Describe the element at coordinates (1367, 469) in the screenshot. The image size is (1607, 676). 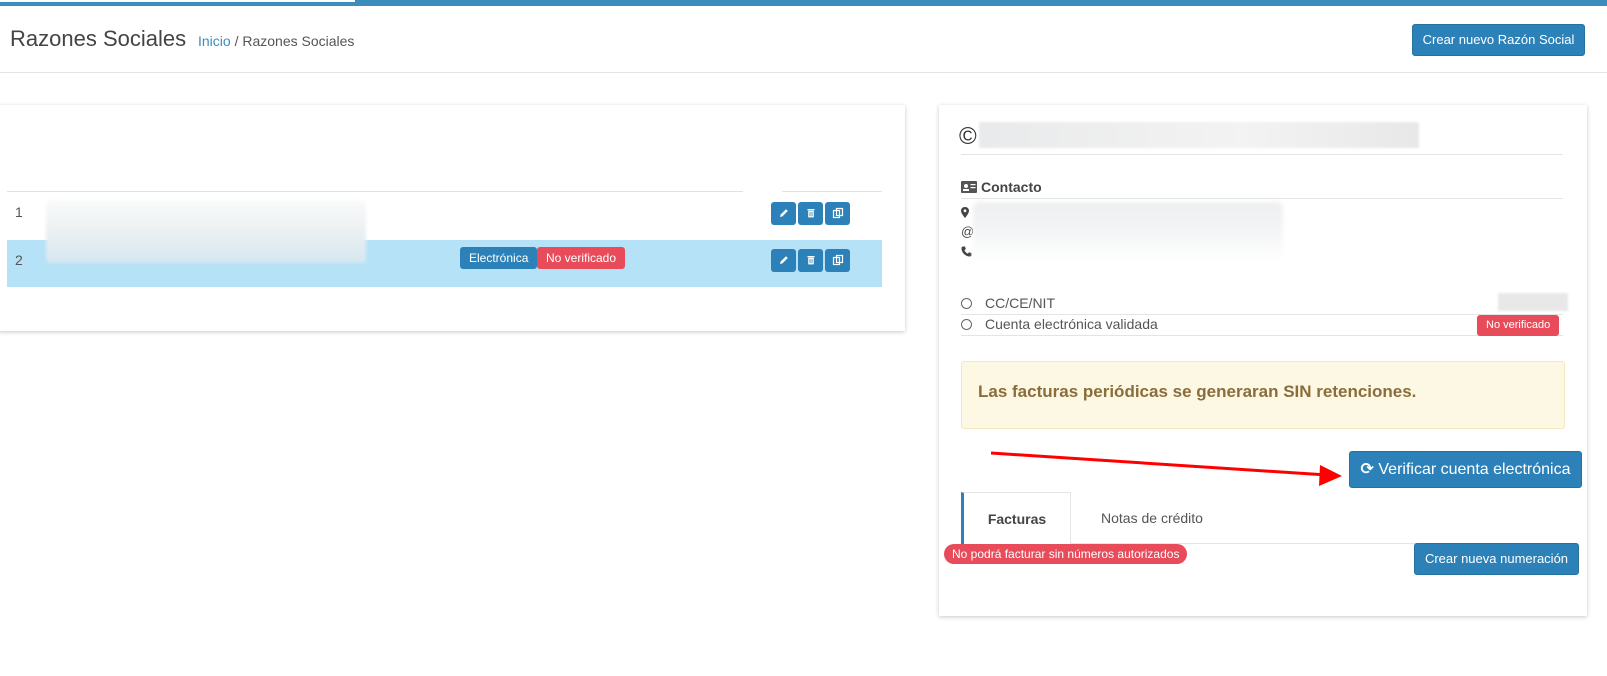
I see `refresh-icon: ⟳` at that location.